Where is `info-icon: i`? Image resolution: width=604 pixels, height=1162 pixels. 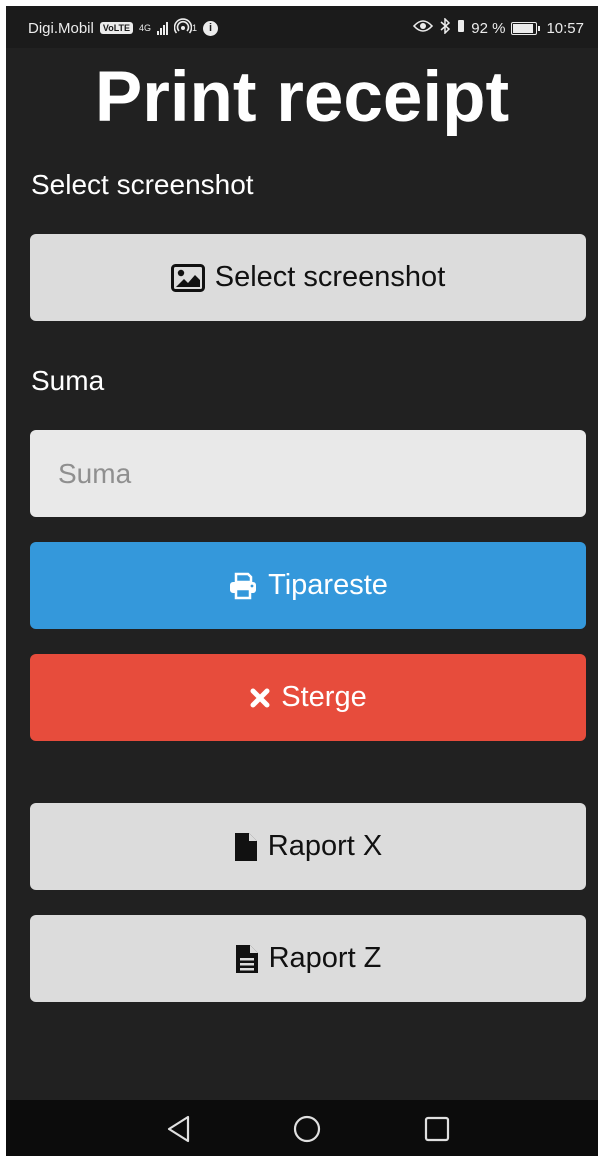 info-icon: i is located at coordinates (211, 28).